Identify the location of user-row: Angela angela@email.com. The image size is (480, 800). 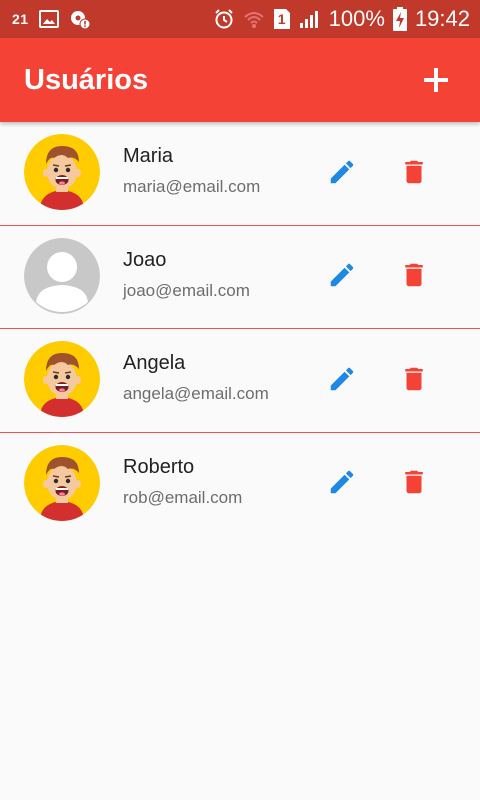
(240, 381).